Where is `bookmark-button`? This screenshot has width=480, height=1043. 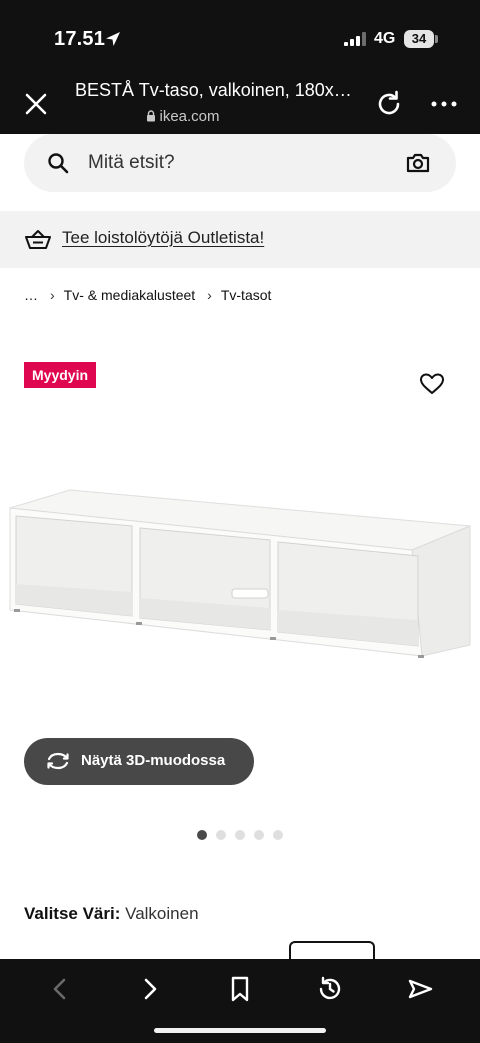
bookmark-button is located at coordinates (240, 989).